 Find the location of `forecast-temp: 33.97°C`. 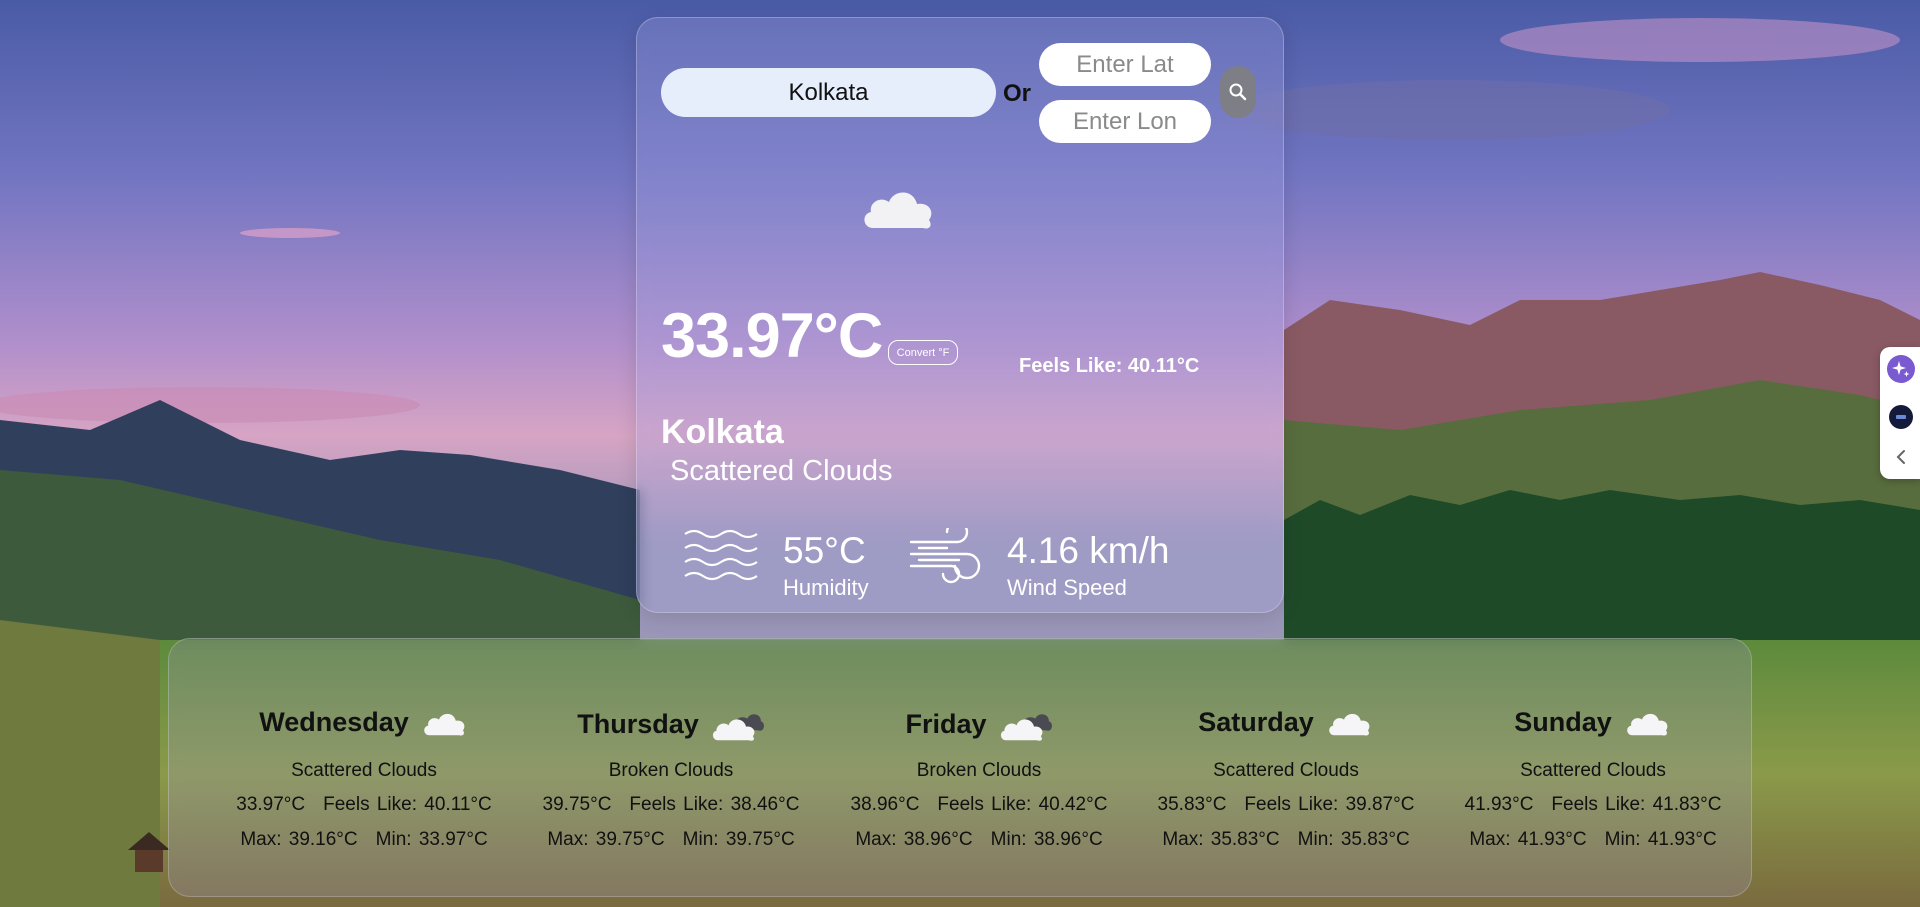

forecast-temp: 33.97°C is located at coordinates (271, 804).